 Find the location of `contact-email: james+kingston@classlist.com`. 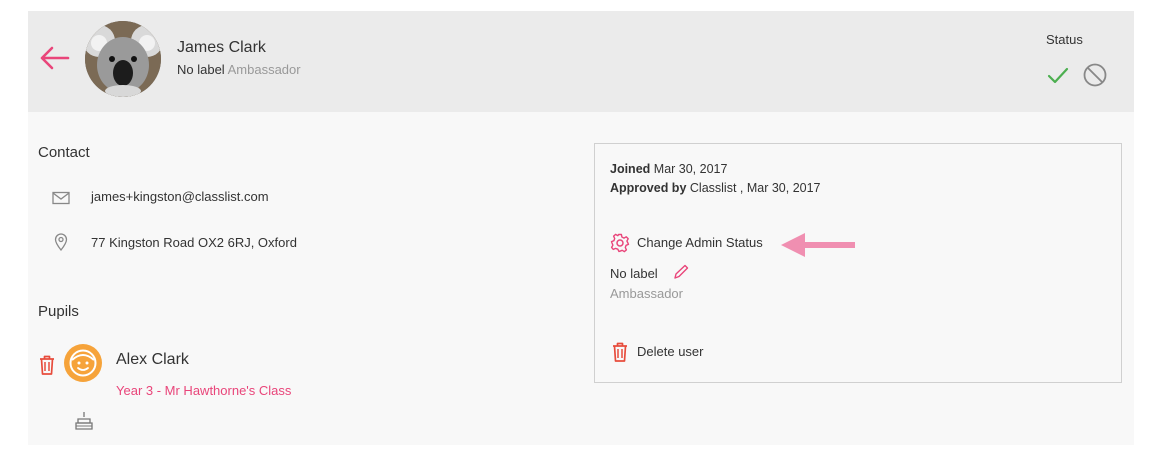

contact-email: james+kingston@classlist.com is located at coordinates (180, 196).